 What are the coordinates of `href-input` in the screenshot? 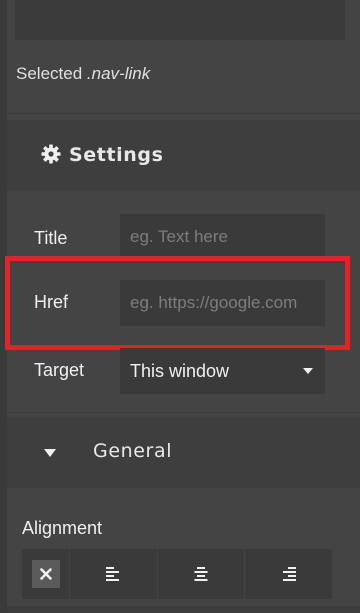 It's located at (222, 303).